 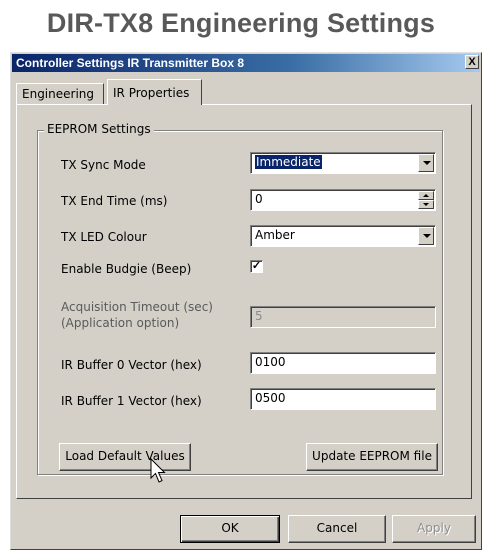 What do you see at coordinates (275, 235) in the screenshot?
I see `tx-led-colour-value: Amber` at bounding box center [275, 235].